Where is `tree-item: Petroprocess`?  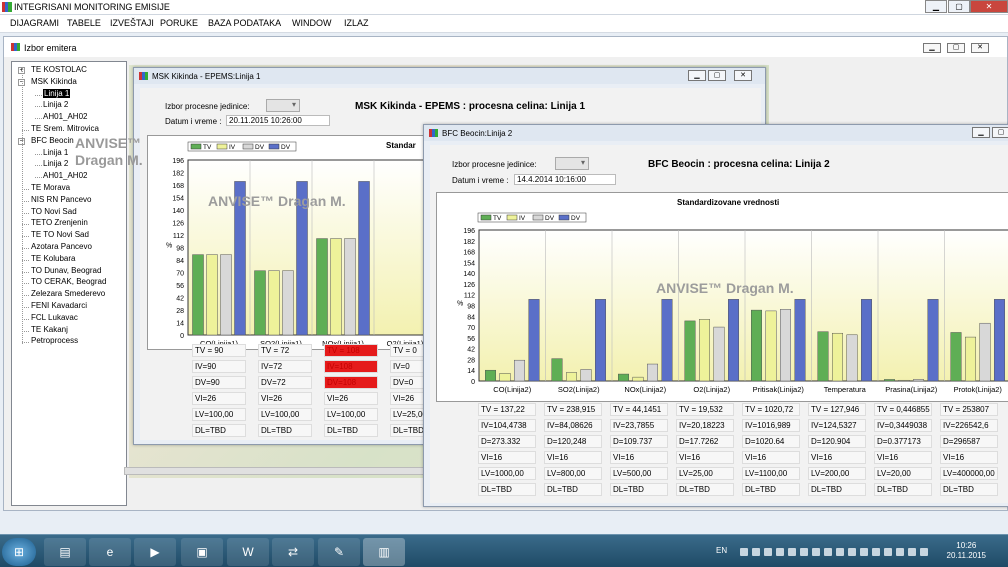
tree-item: Petroprocess is located at coordinates (54, 340).